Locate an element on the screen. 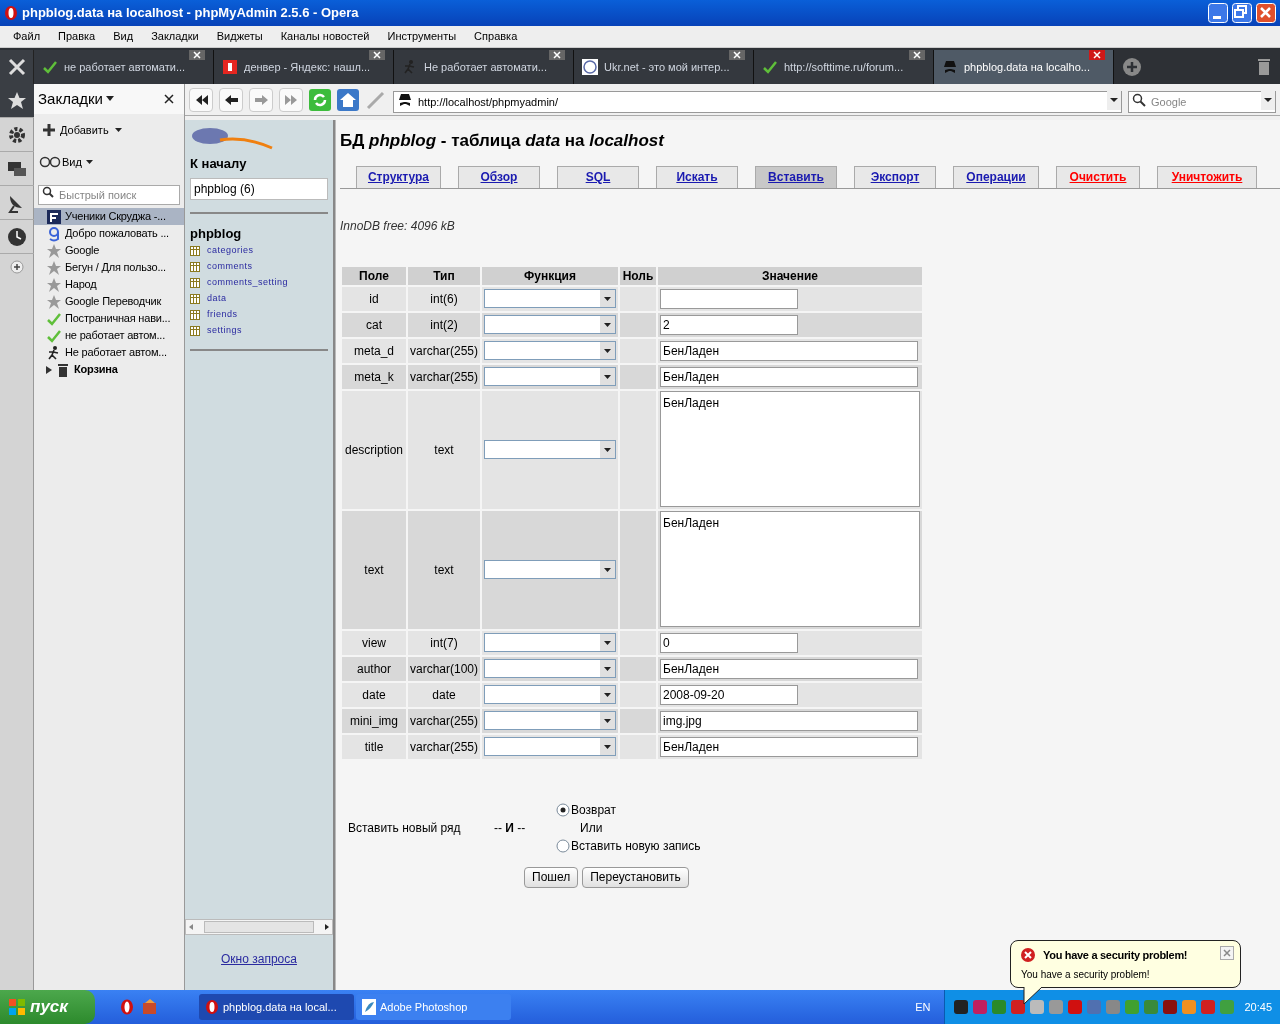 This screenshot has height=1024, width=1280. forward-button is located at coordinates (261, 99).